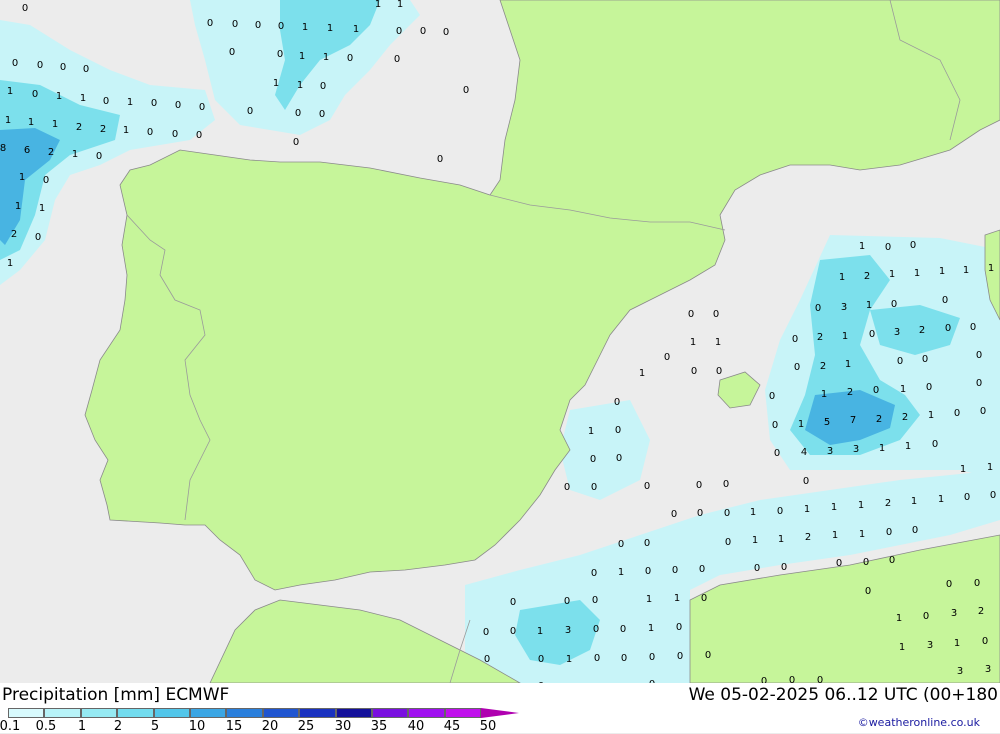 Image resolution: width=1000 pixels, height=734 pixels. What do you see at coordinates (82, 726) in the screenshot?
I see `legend-label: 1` at bounding box center [82, 726].